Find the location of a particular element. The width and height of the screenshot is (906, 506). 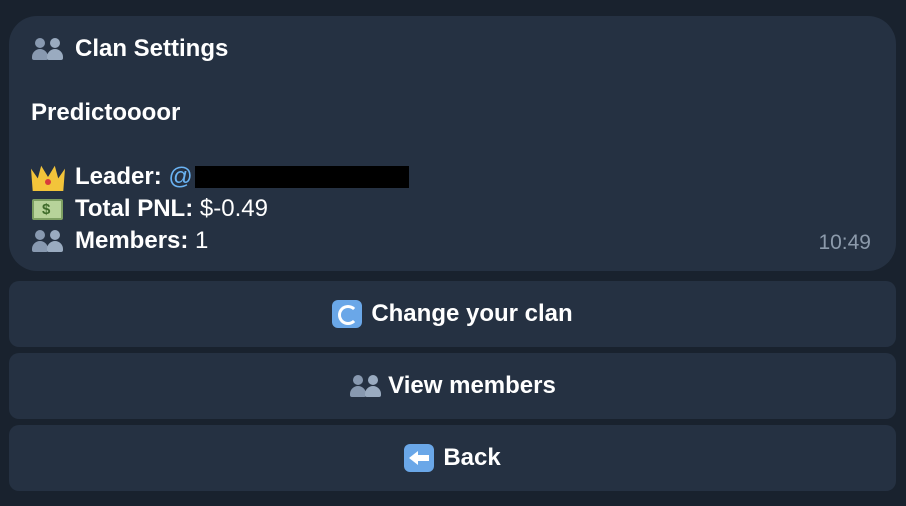

redacted-username is located at coordinates (301, 177).